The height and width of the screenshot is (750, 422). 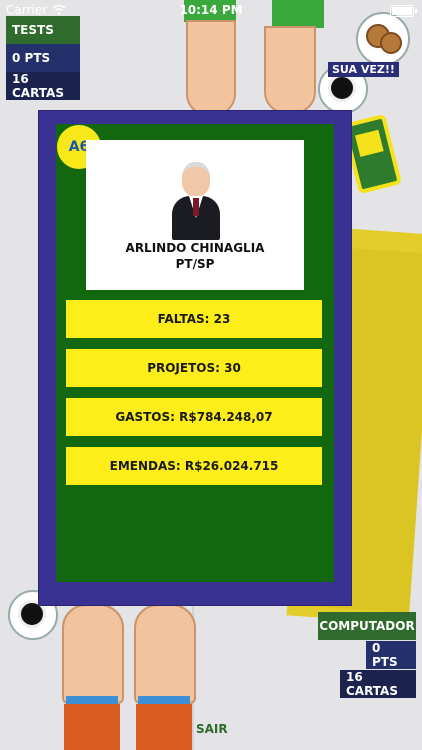 I want to click on status-time: 10:14 PM, so click(x=211, y=10).